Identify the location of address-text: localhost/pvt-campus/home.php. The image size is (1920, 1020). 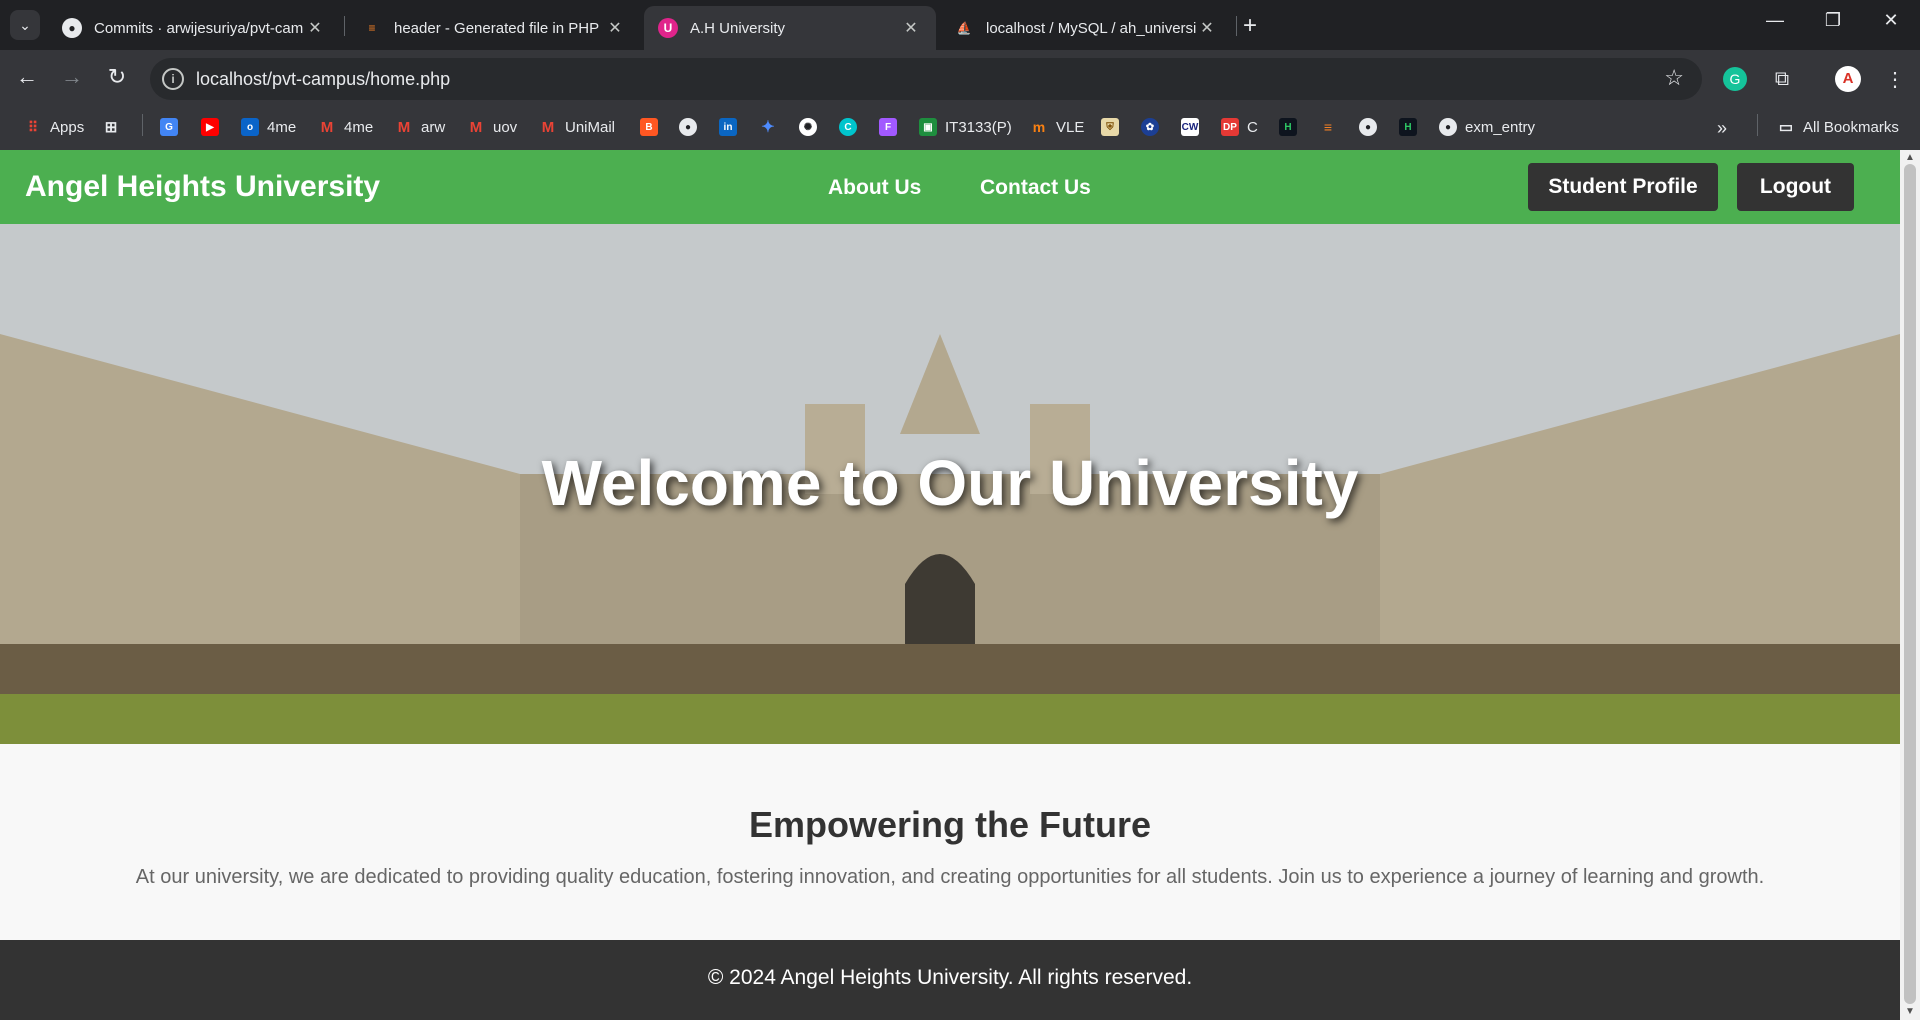
(323, 79).